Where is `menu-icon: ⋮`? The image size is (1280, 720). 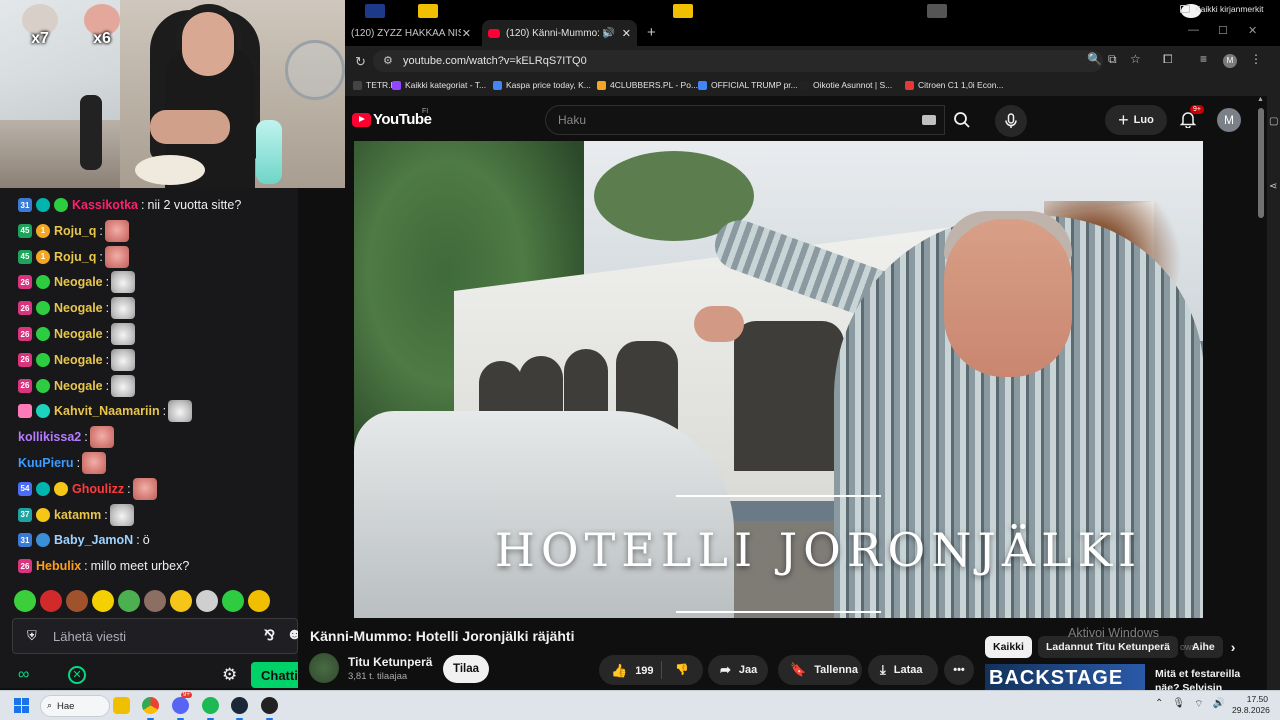
menu-icon: ⋮ is located at coordinates (1256, 59).